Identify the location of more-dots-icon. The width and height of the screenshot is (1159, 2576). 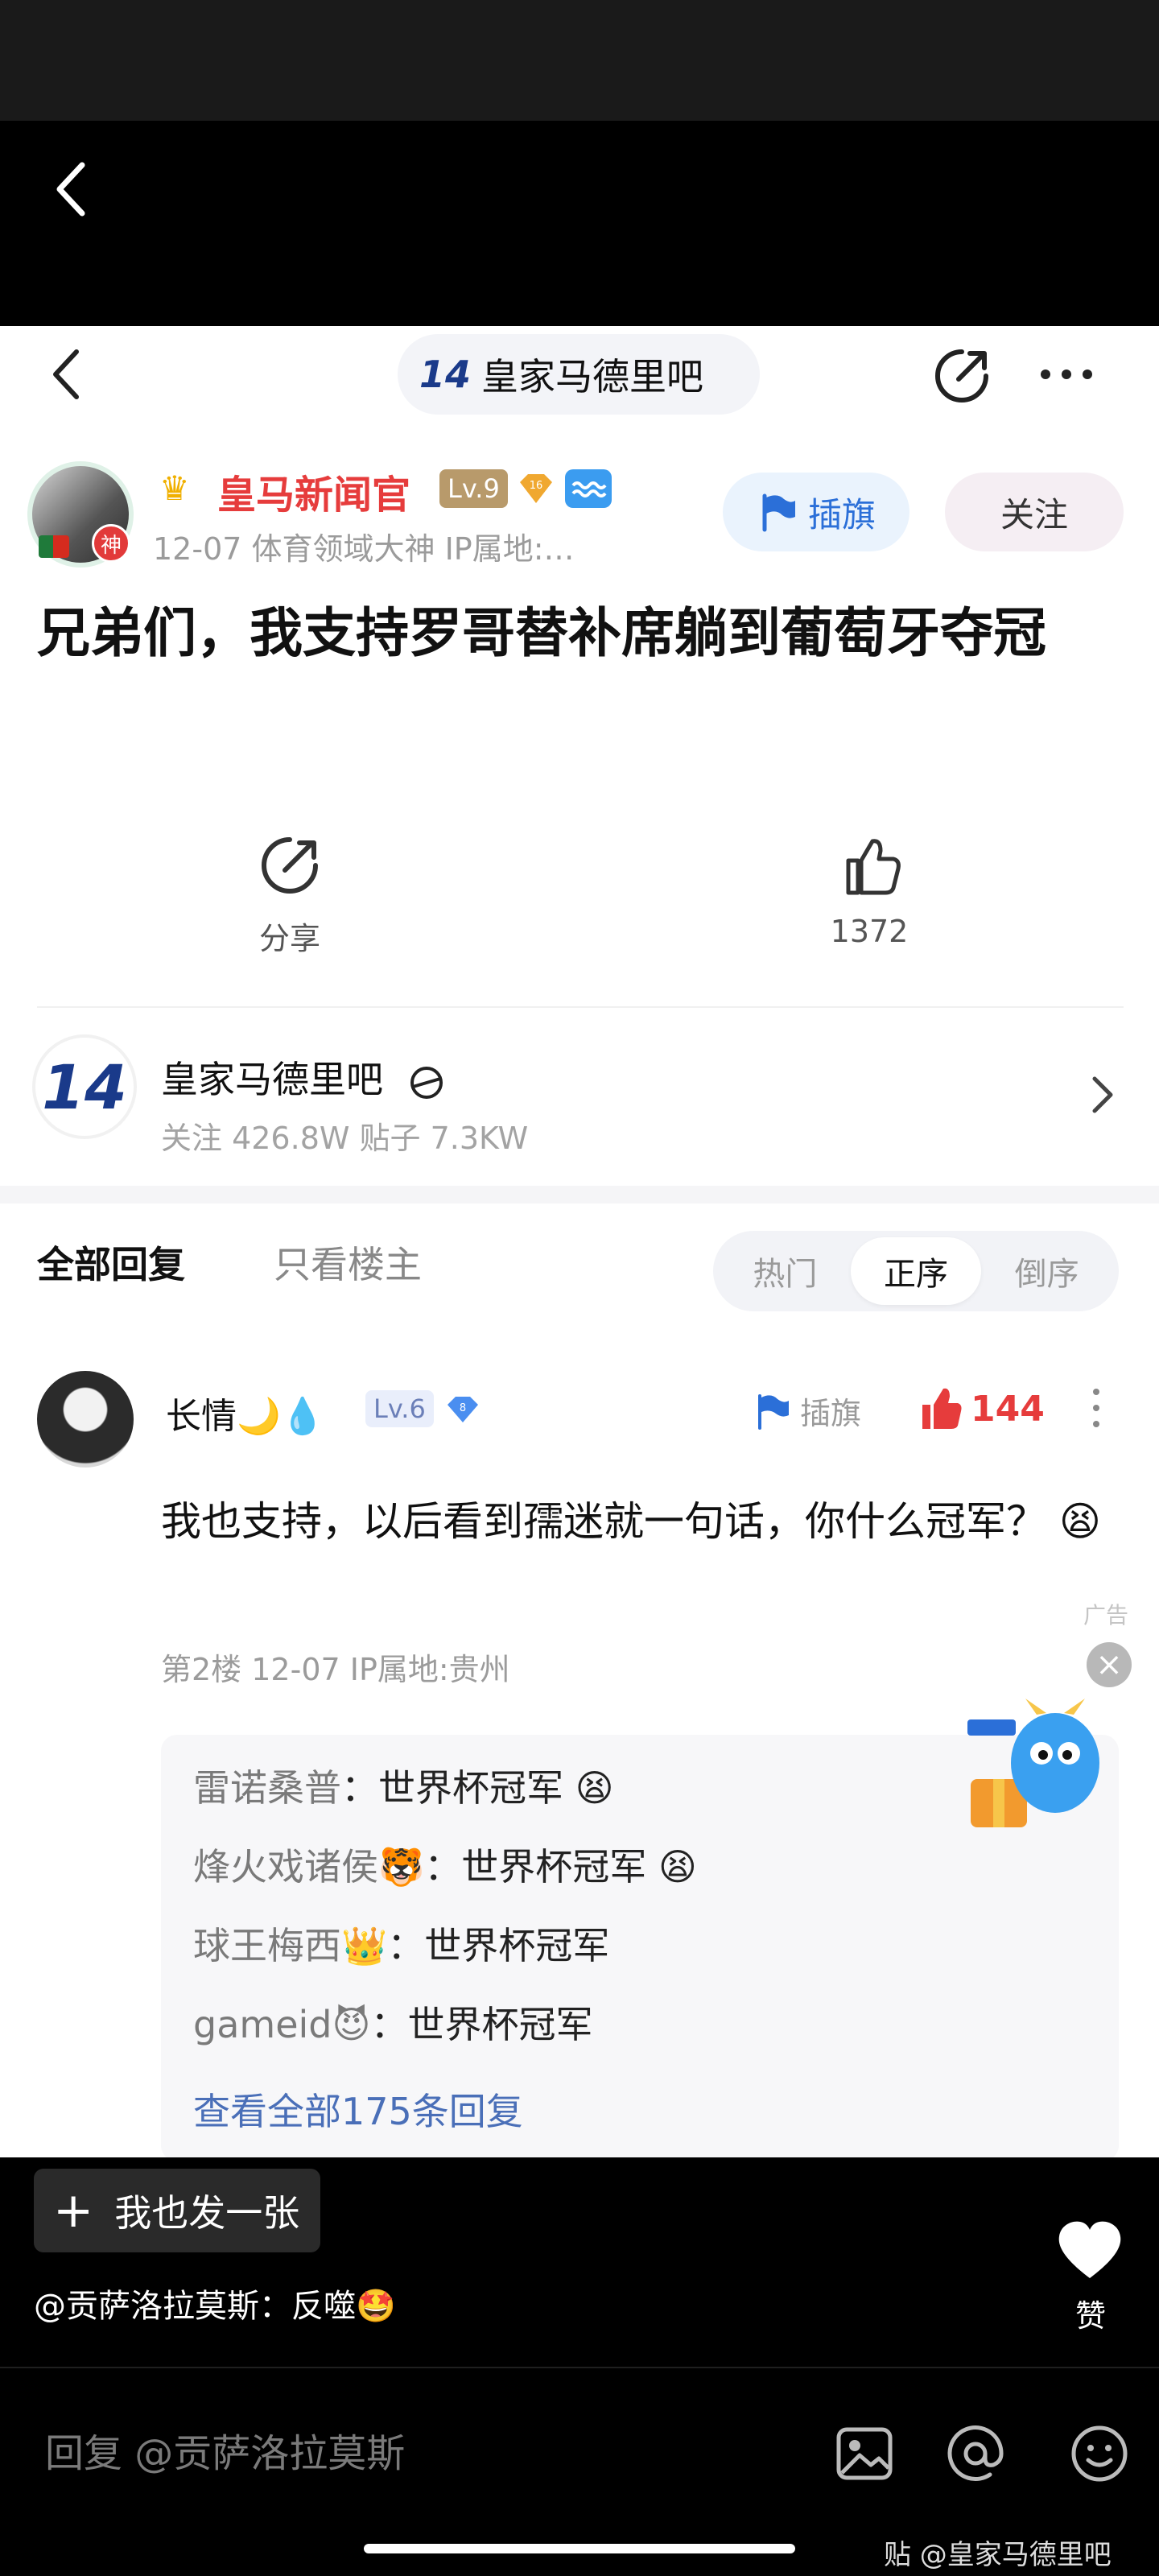
(1066, 374).